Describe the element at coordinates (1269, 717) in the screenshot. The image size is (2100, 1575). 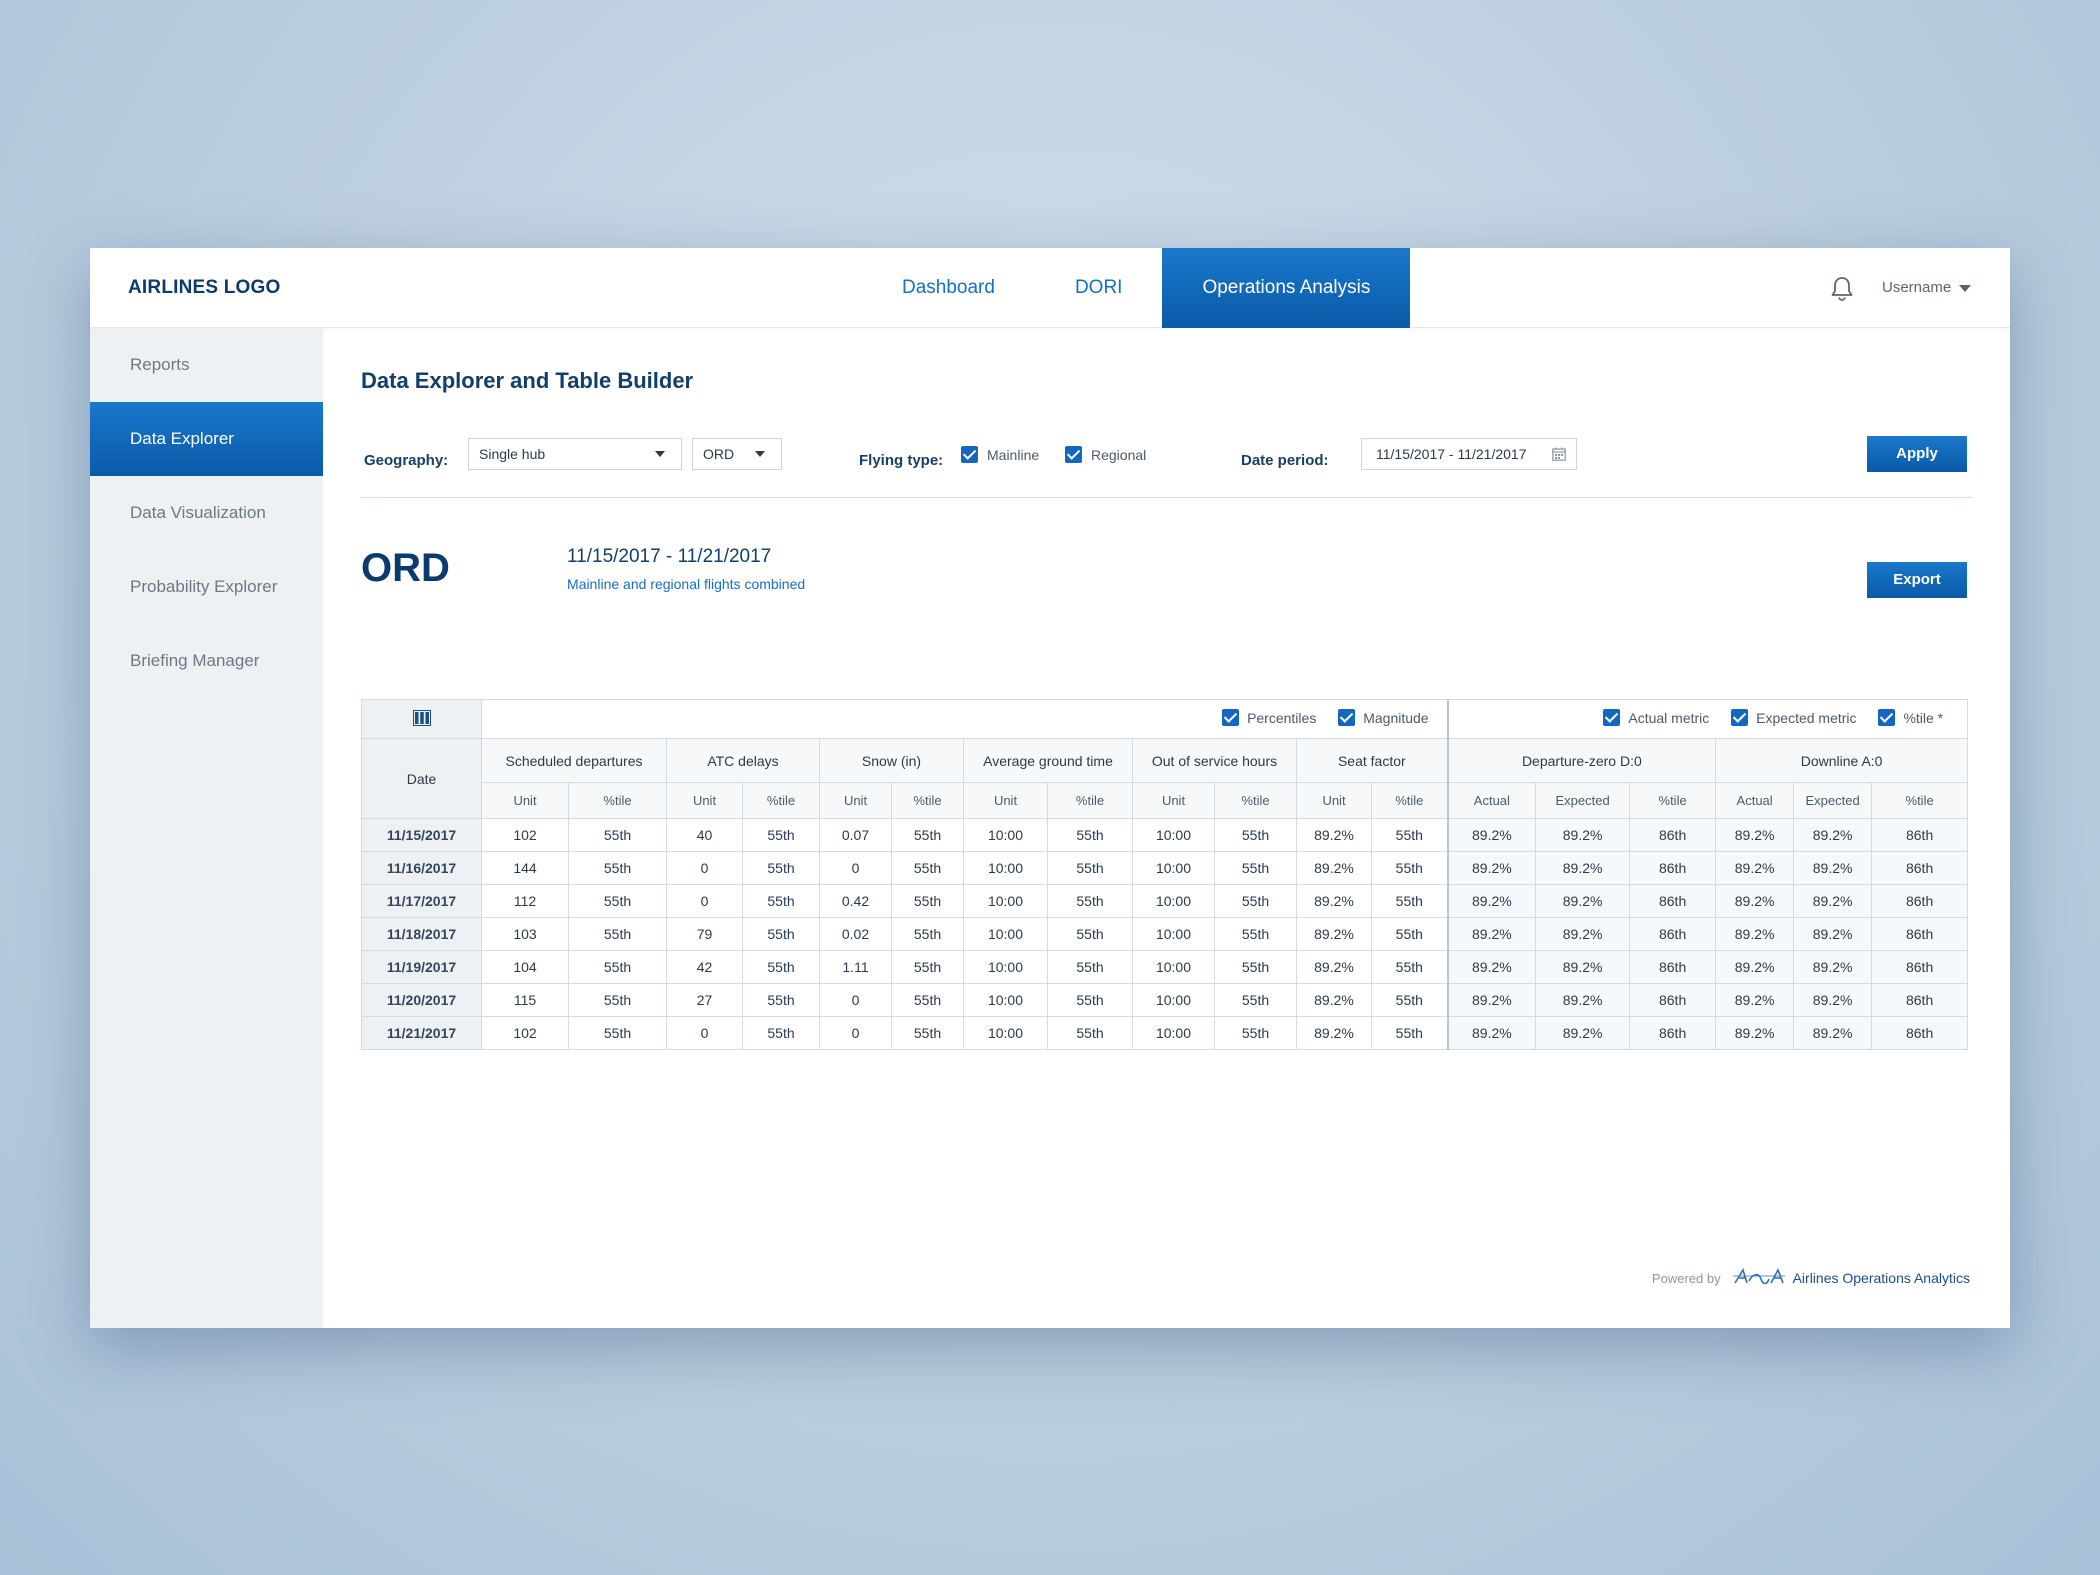
I see `percentiles-toggle: Percentiles` at that location.